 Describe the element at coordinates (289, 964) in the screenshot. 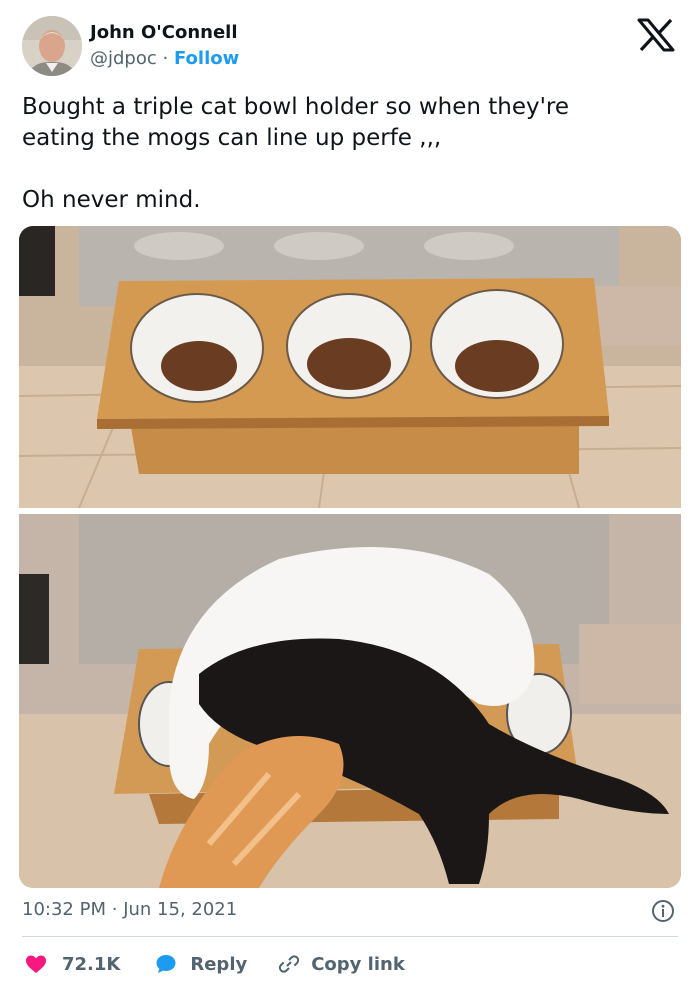

I see `link-icon` at that location.